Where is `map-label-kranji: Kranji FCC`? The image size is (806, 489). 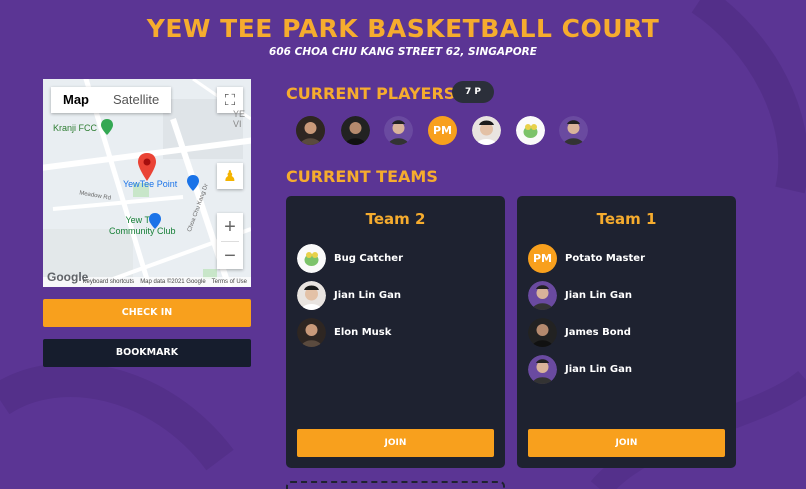
map-label-kranji: Kranji FCC is located at coordinates (75, 128).